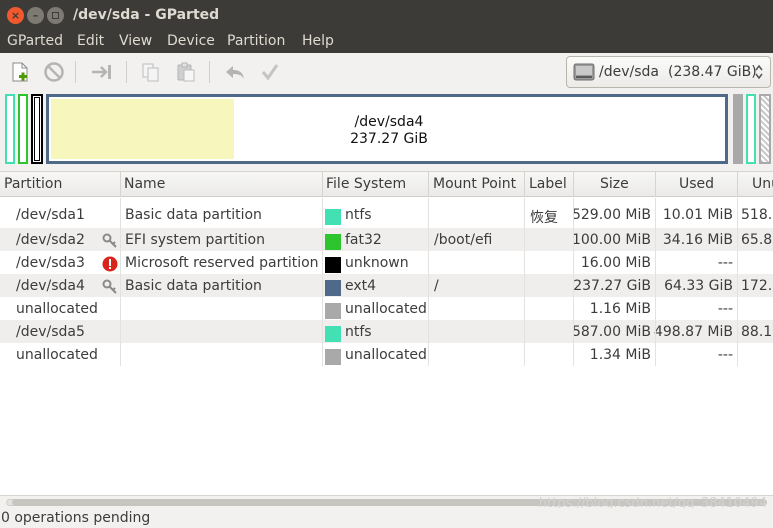  What do you see at coordinates (318, 41) in the screenshot?
I see `menu-help: Help` at bounding box center [318, 41].